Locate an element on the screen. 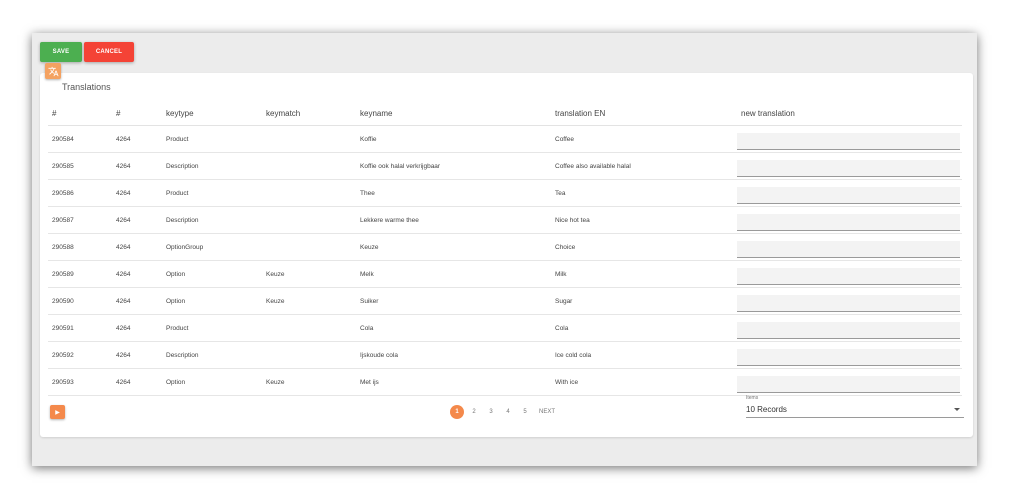  keyname-cell: Koffie ook halal verkrijgbaar is located at coordinates (453, 166).